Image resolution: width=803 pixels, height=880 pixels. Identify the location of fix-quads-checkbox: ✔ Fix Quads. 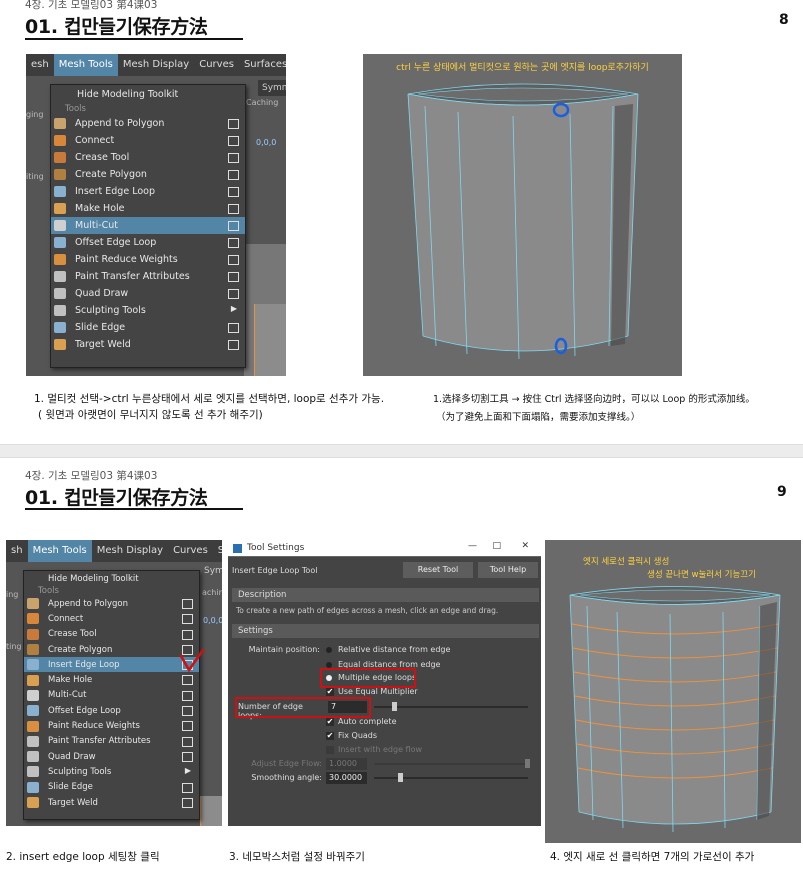
(351, 735).